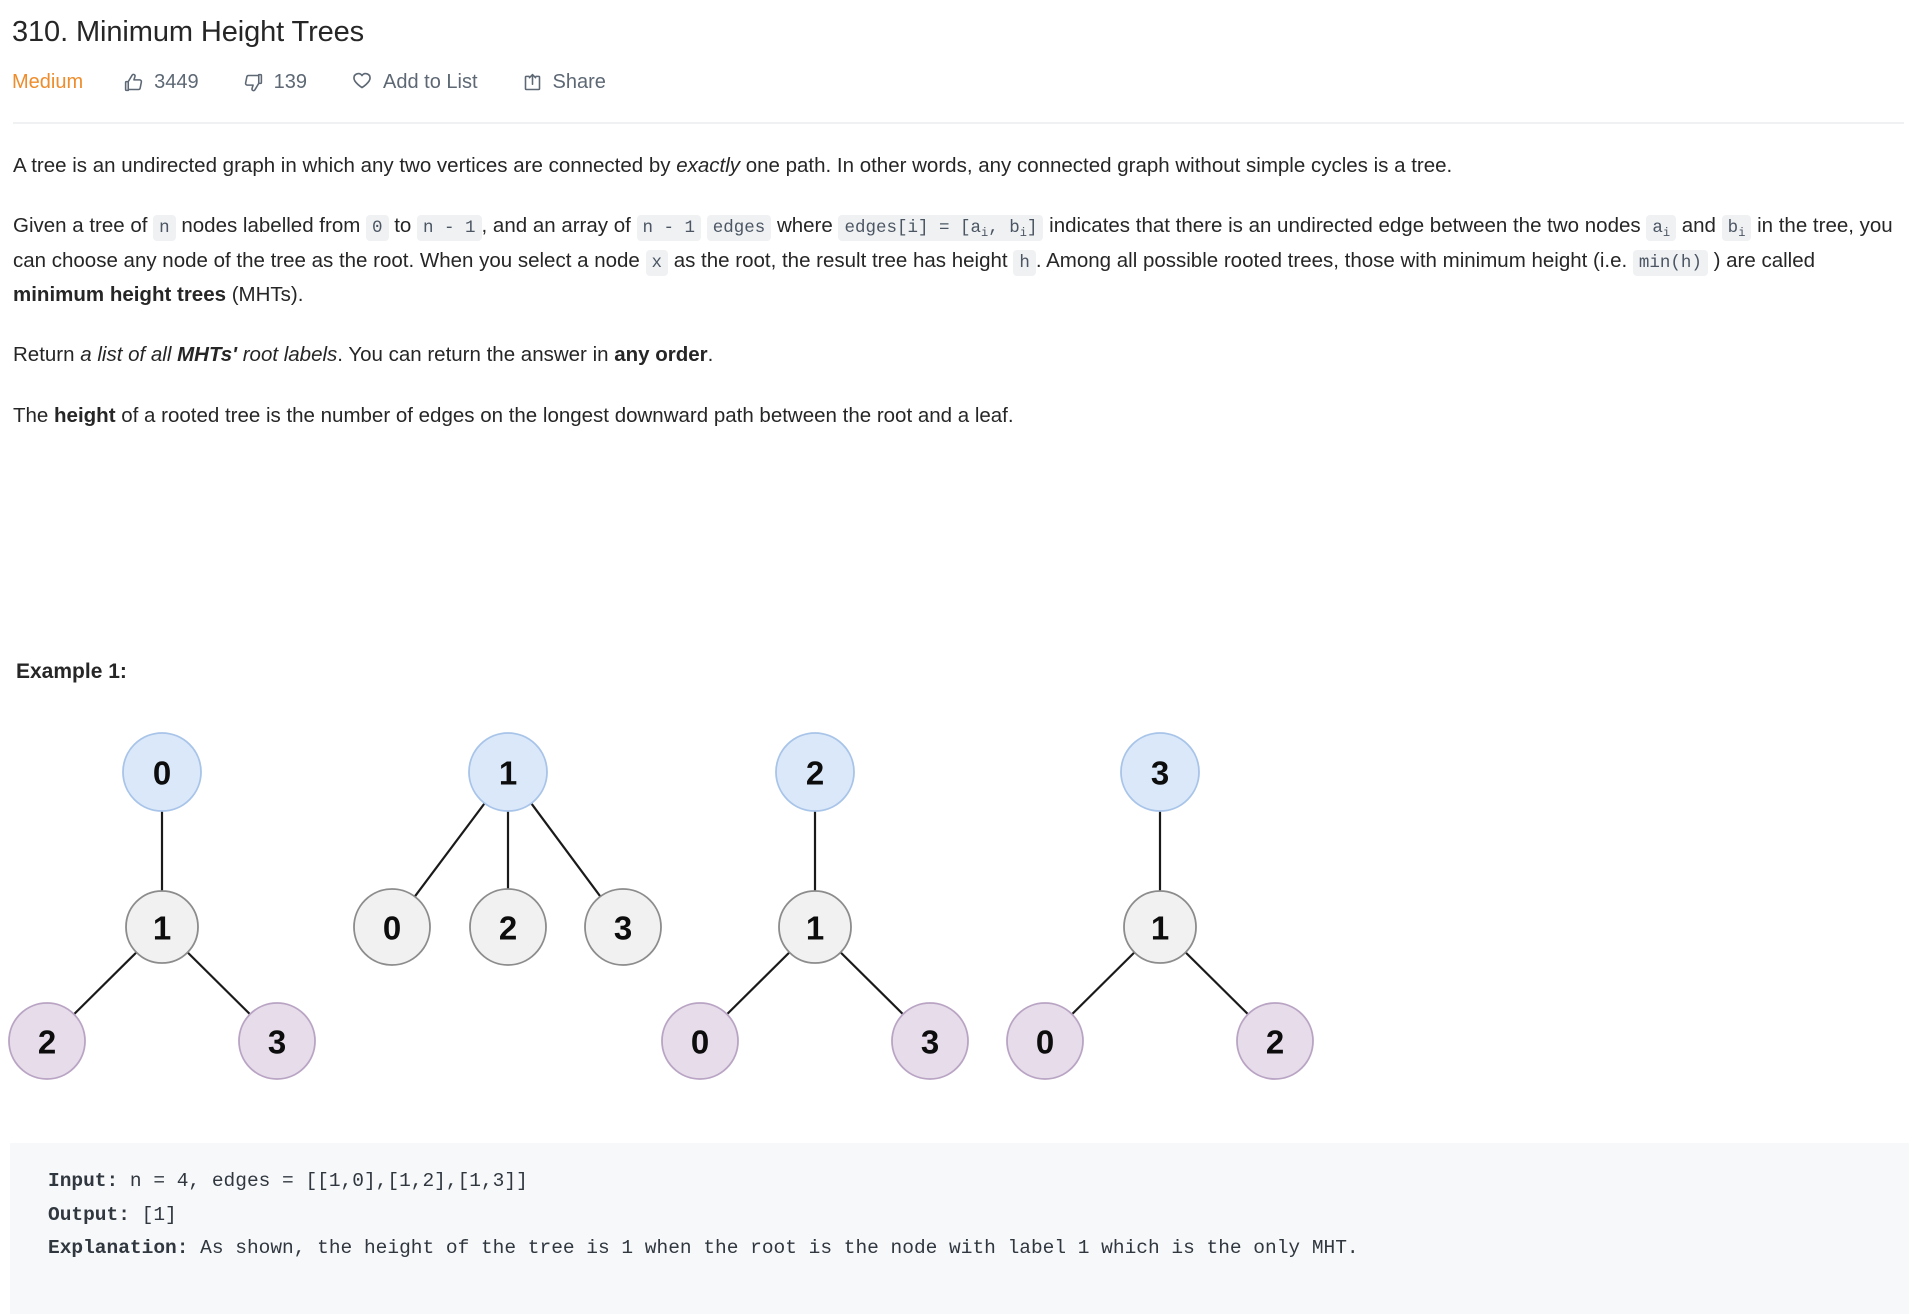 This screenshot has width=1919, height=1314. What do you see at coordinates (476, 355) in the screenshot?
I see `text-fragment: . You can return the answer in` at bounding box center [476, 355].